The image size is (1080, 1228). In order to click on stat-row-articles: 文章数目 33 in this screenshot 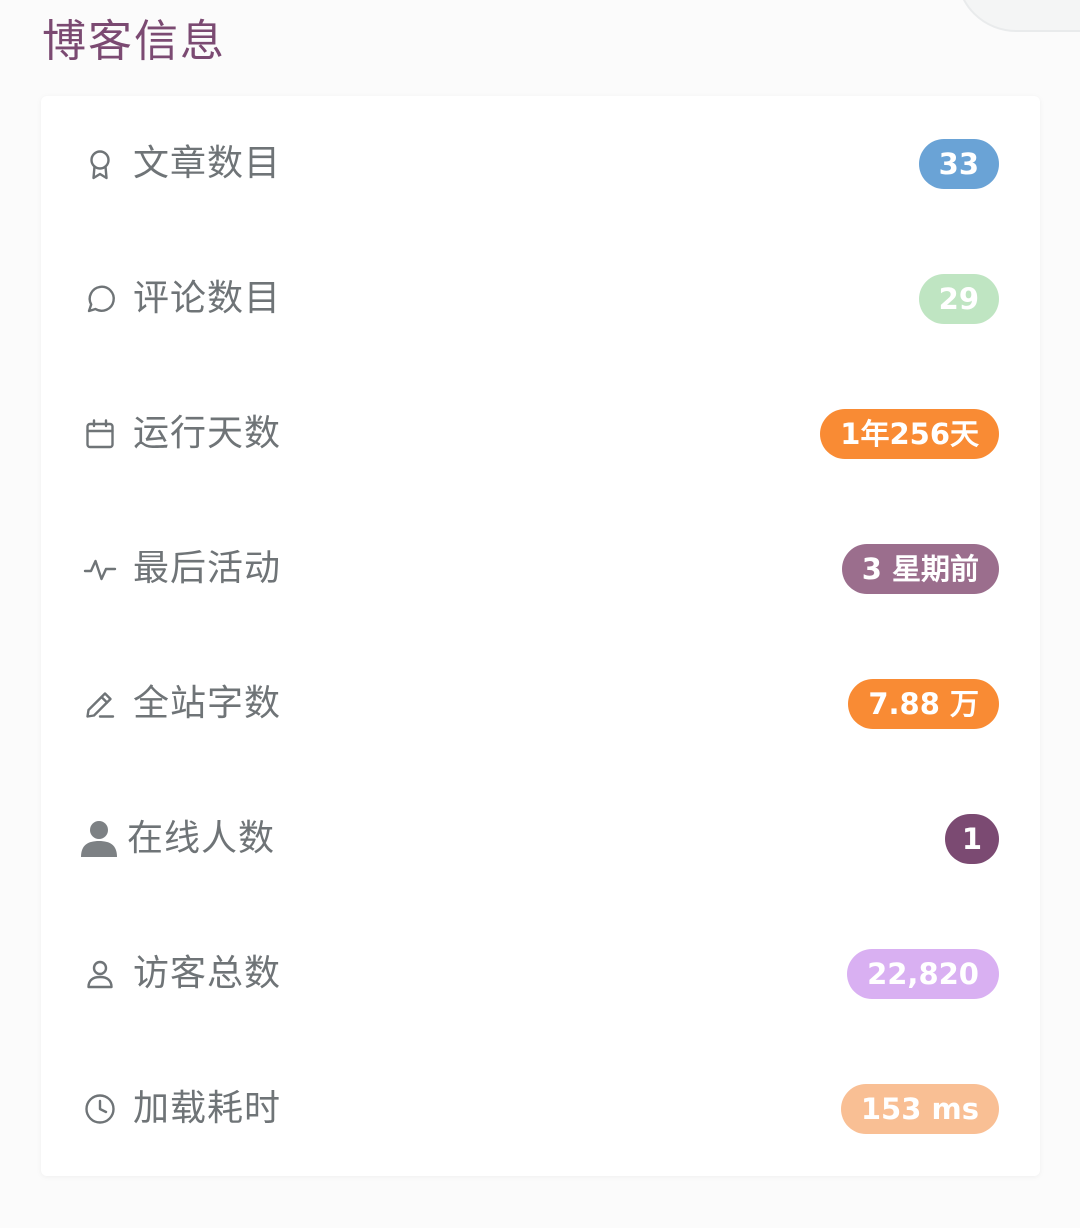, I will do `click(540, 163)`.